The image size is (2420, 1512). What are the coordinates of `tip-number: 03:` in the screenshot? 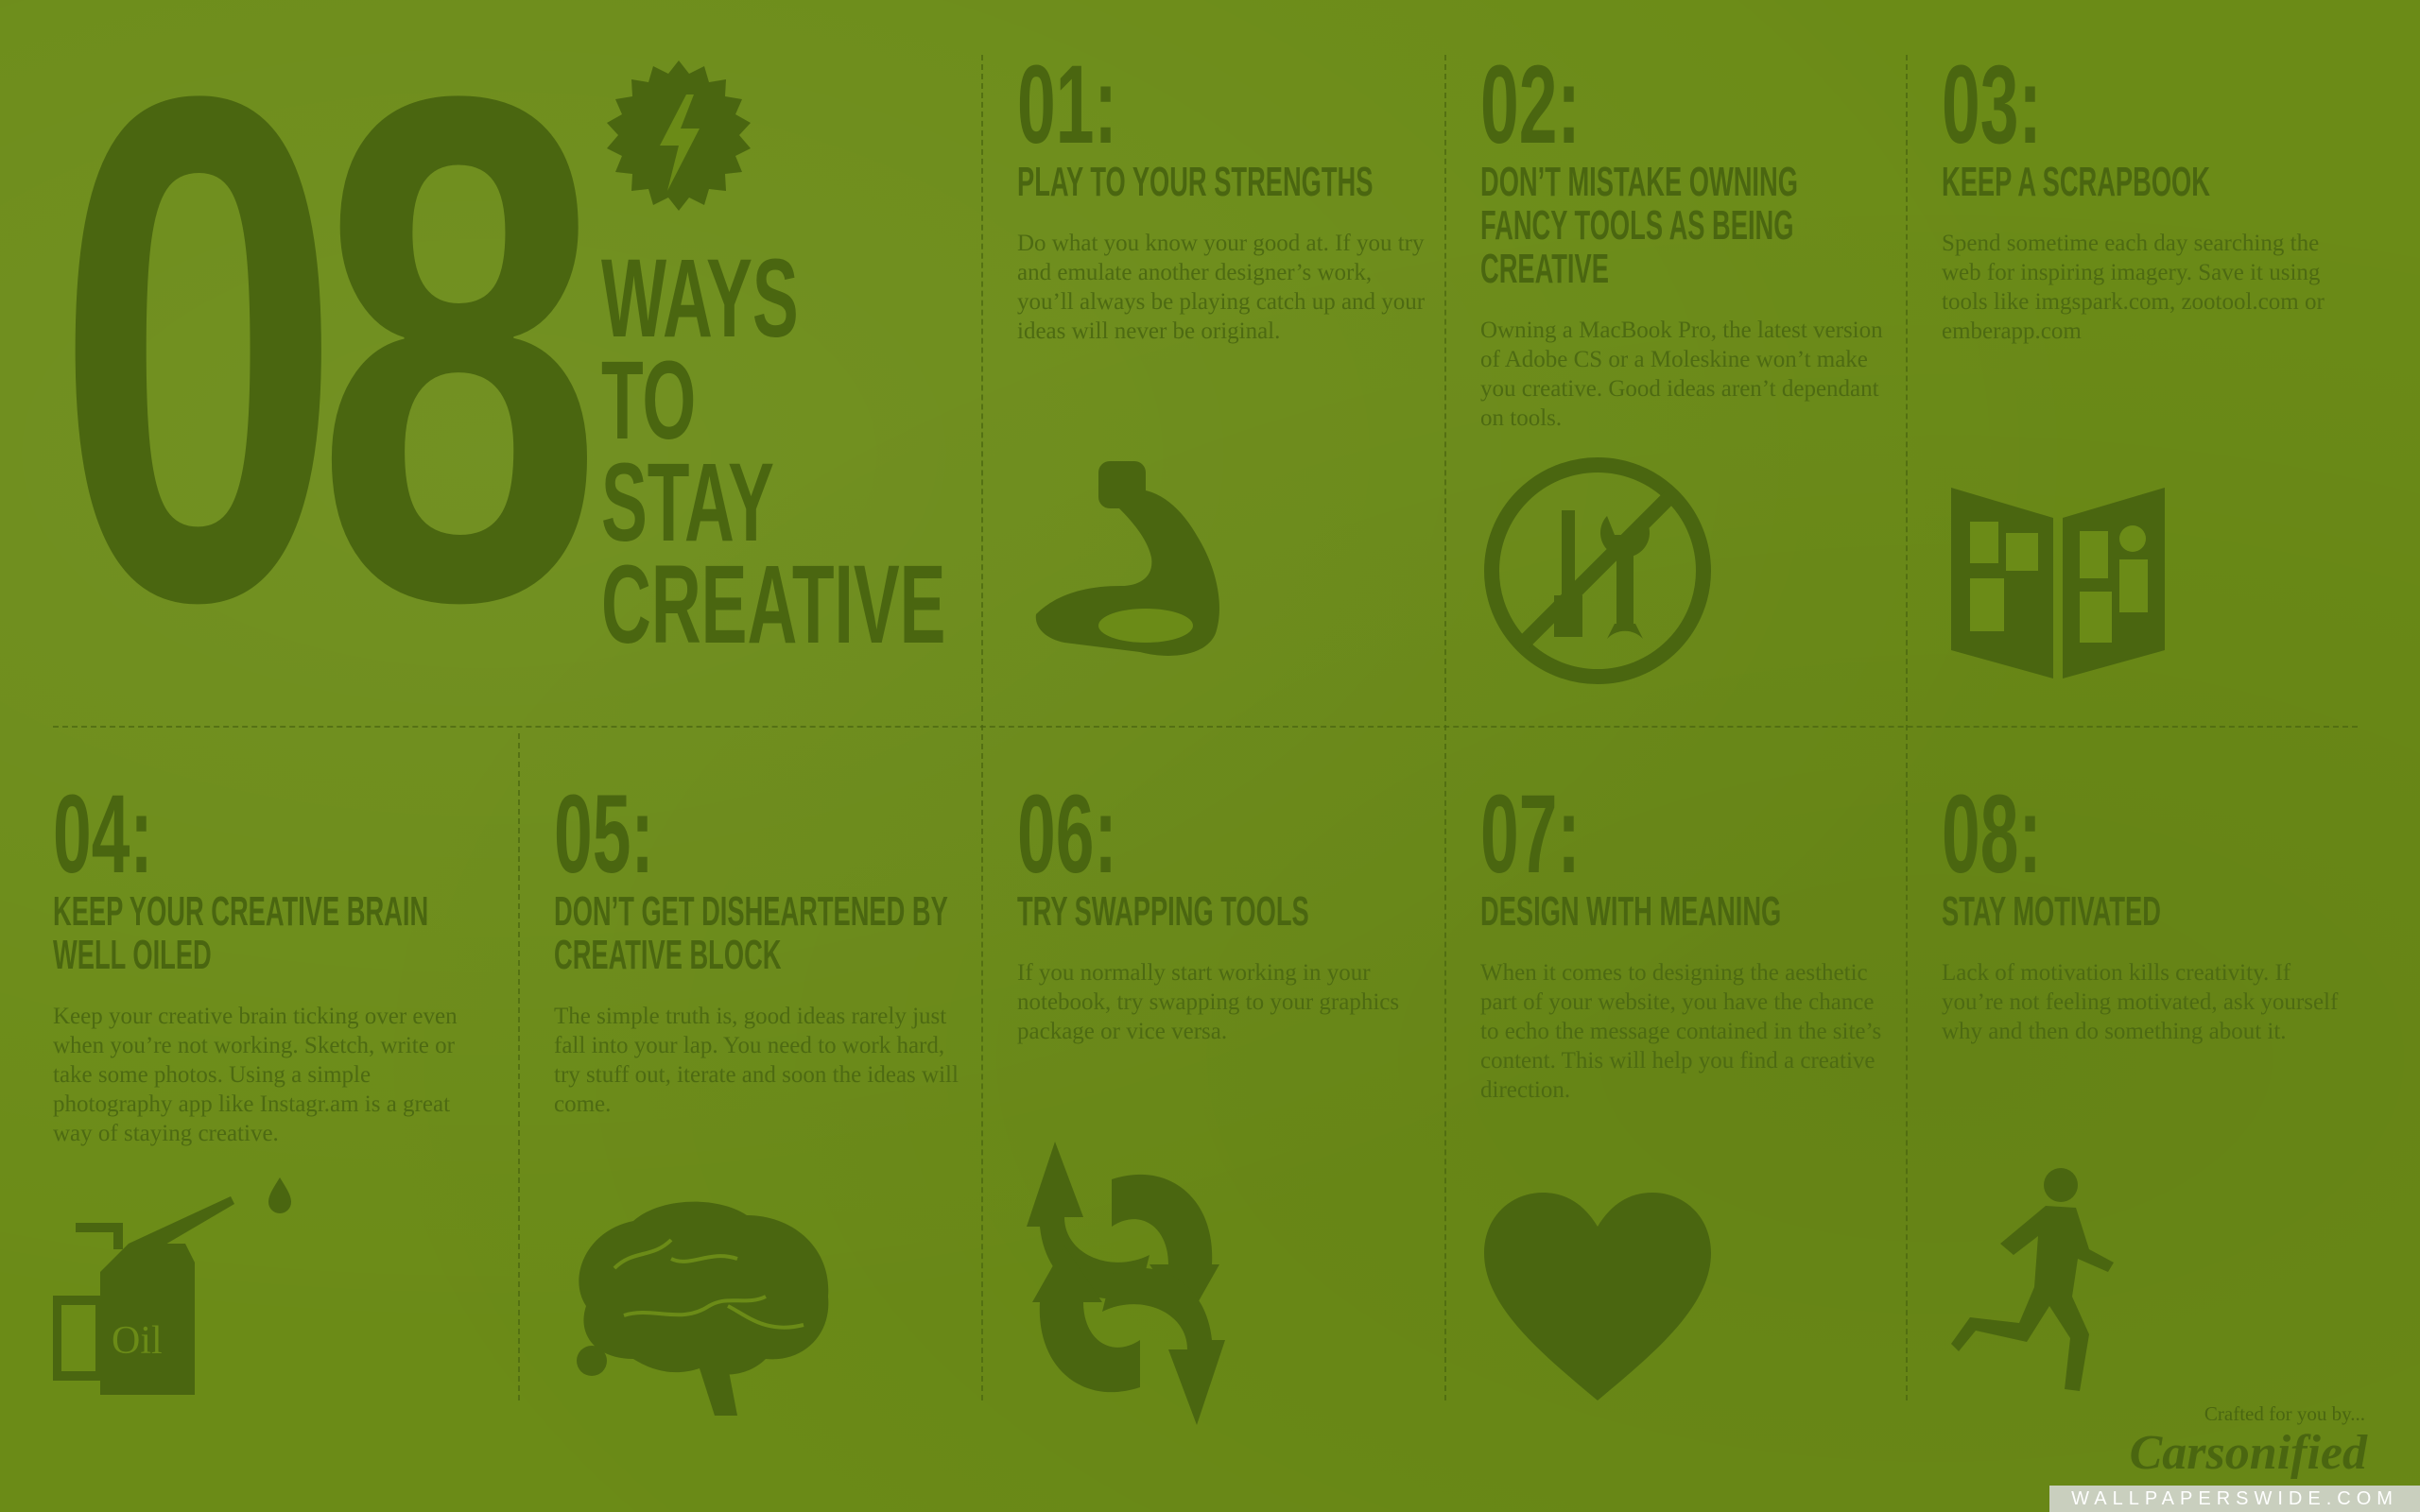 It's located at (1992, 105).